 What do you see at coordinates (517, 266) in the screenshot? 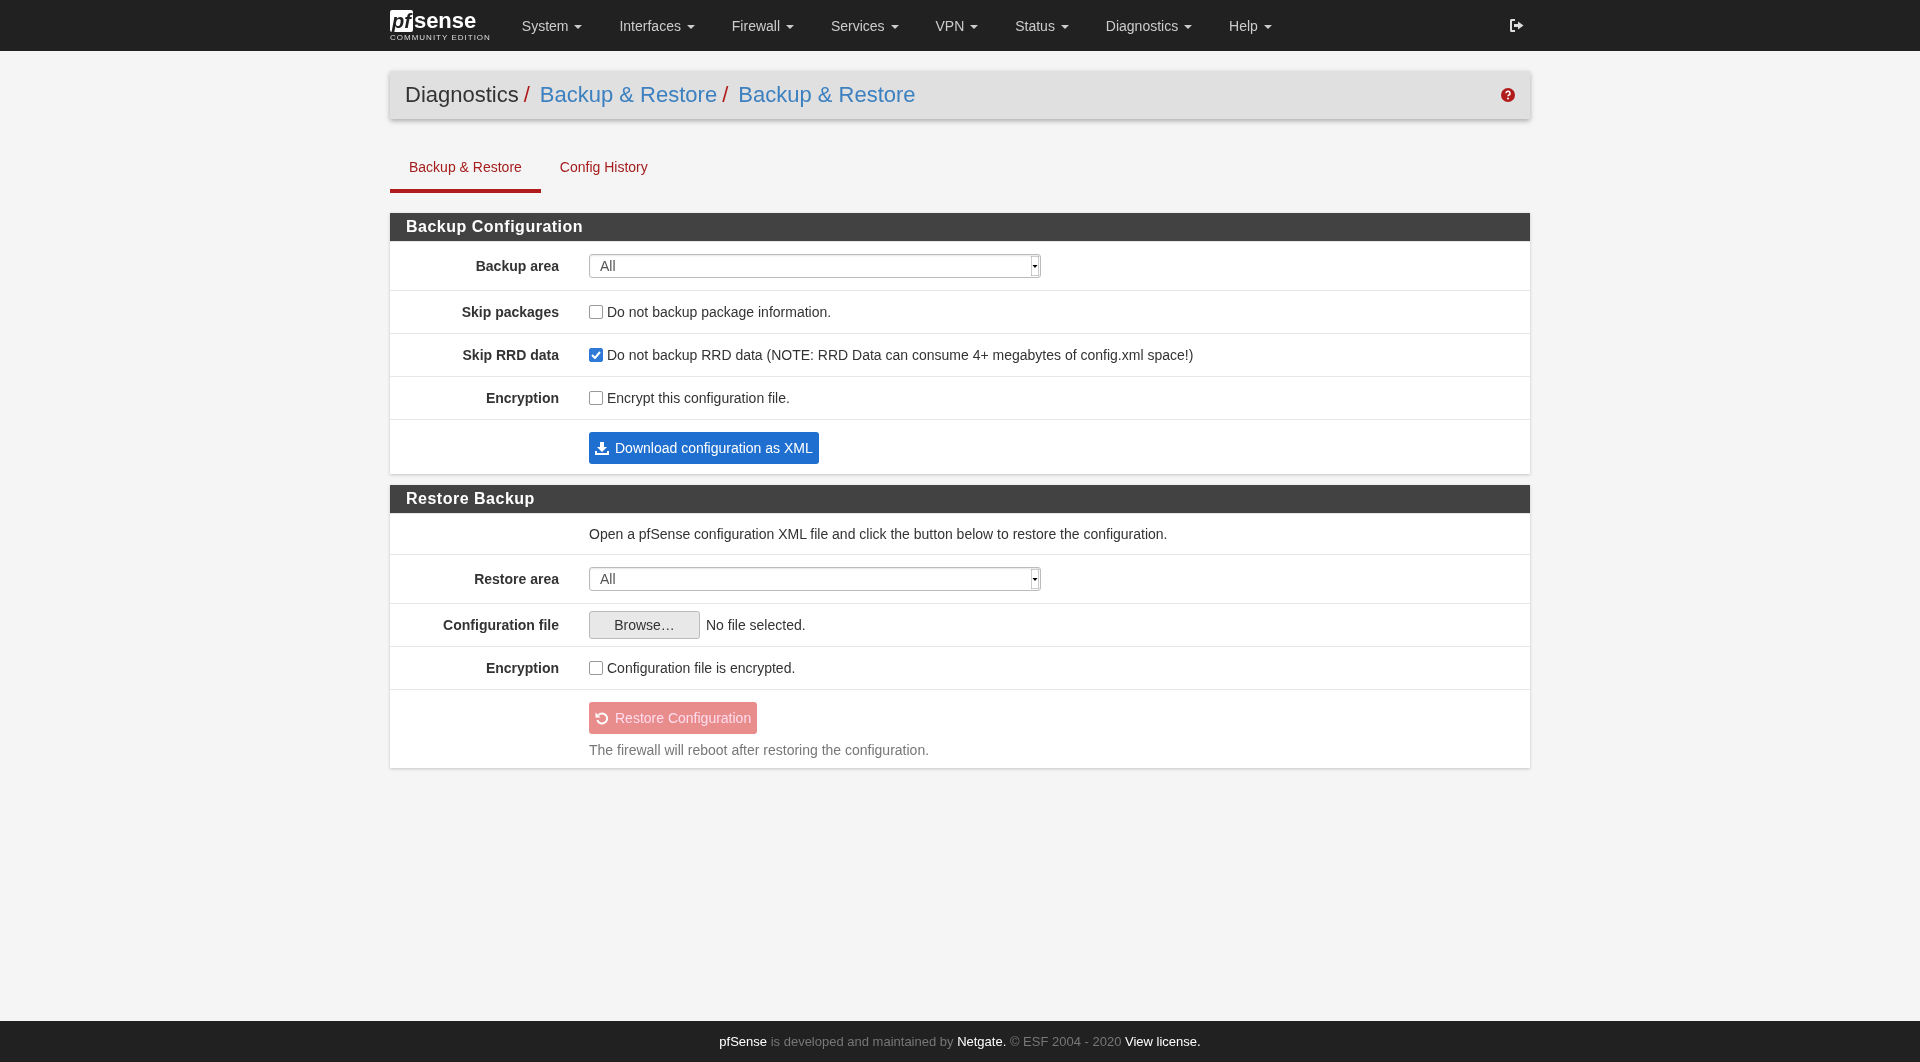
I see `field-label: Backup area` at bounding box center [517, 266].